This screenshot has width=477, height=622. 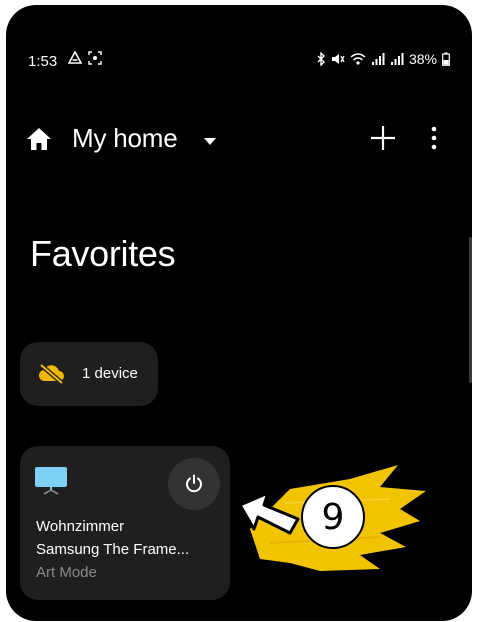 What do you see at coordinates (95, 60) in the screenshot?
I see `screenshot-icon` at bounding box center [95, 60].